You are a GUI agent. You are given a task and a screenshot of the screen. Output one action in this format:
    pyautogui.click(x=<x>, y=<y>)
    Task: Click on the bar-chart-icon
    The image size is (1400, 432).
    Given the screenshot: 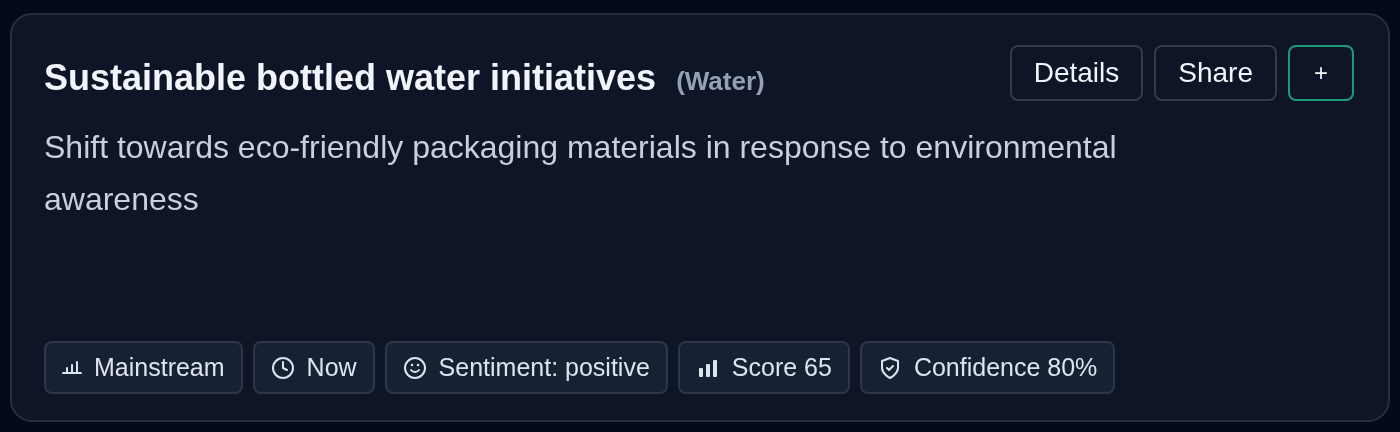 What is the action you would take?
    pyautogui.click(x=72, y=367)
    